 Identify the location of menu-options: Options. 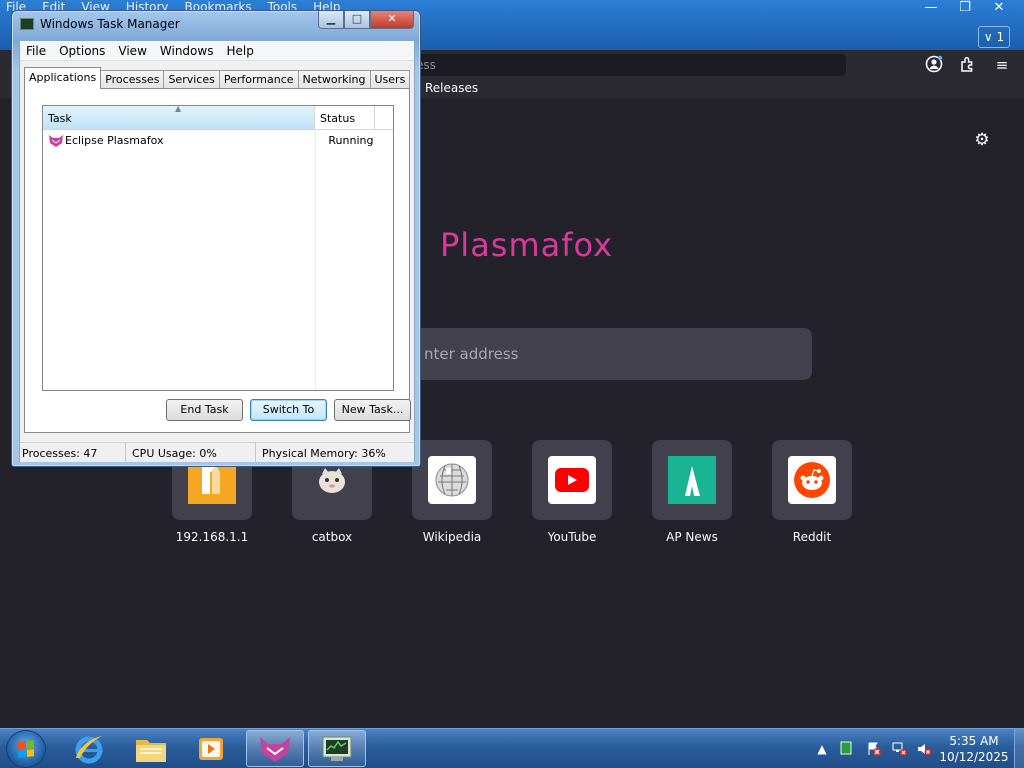
(82, 50).